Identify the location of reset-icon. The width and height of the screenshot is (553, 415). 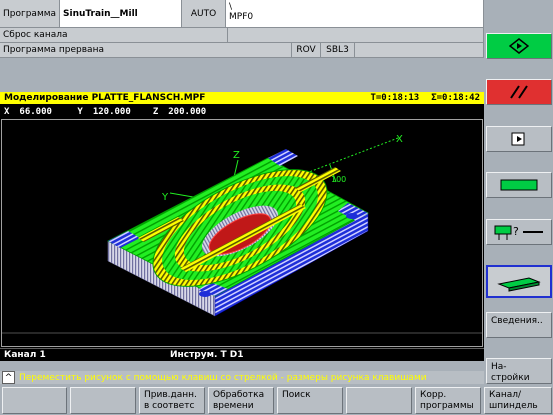
(519, 92).